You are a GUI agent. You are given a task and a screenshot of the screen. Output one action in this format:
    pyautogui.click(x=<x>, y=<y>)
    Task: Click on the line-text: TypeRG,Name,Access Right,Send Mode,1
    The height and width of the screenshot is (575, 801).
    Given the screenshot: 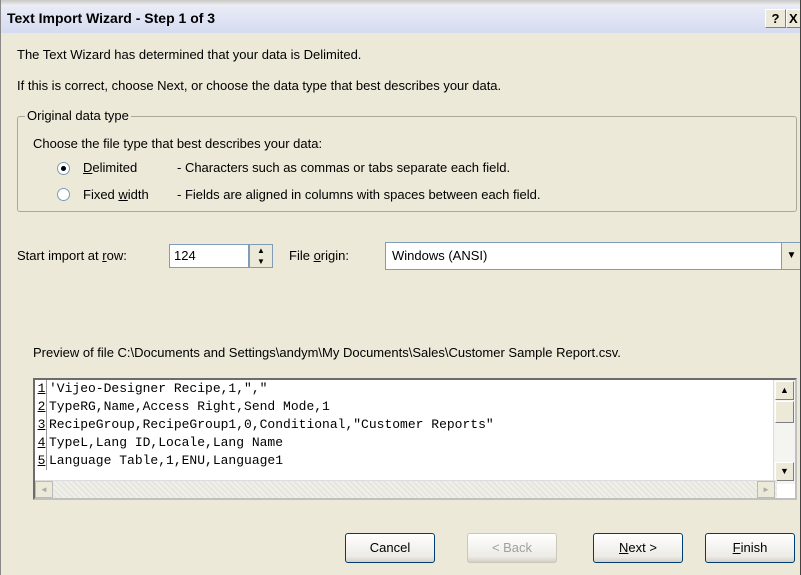 What is the action you would take?
    pyautogui.click(x=189, y=406)
    